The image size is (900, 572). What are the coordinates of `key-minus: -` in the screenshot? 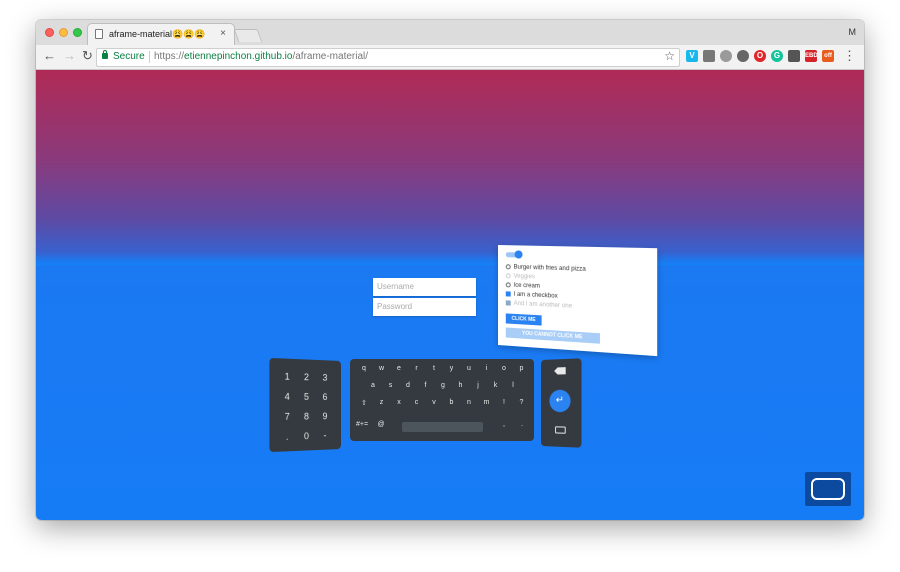 It's located at (324, 435).